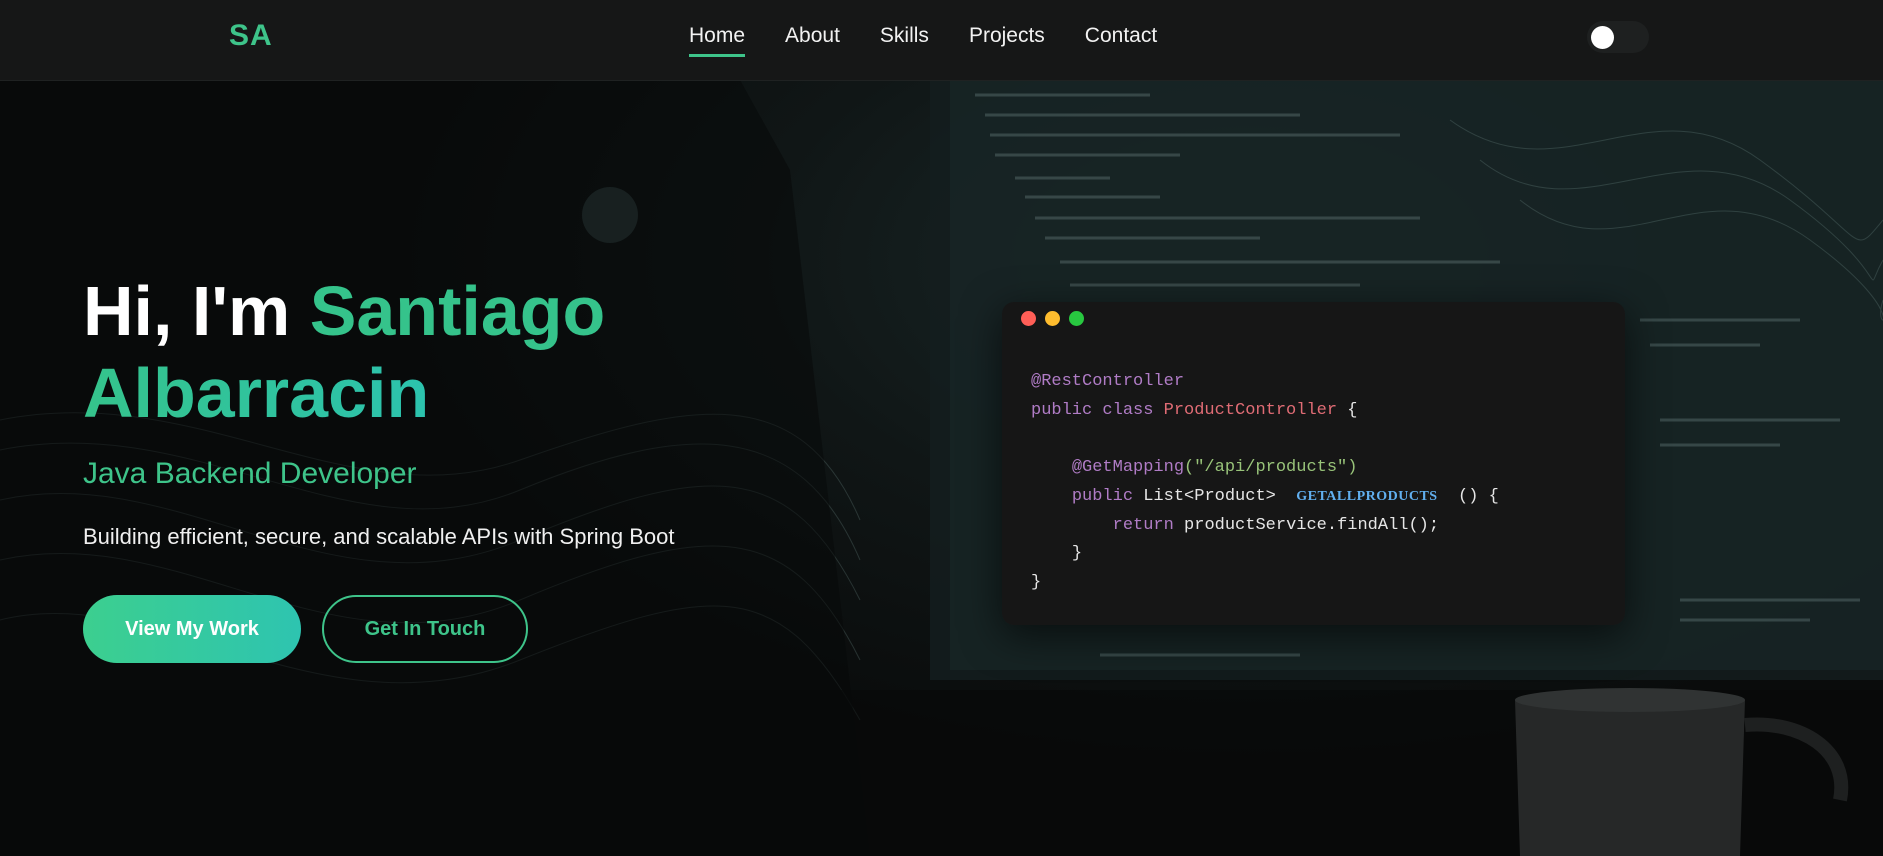  I want to click on hero-heading: Hi, I'm Santiago Albarracin, so click(344, 352).